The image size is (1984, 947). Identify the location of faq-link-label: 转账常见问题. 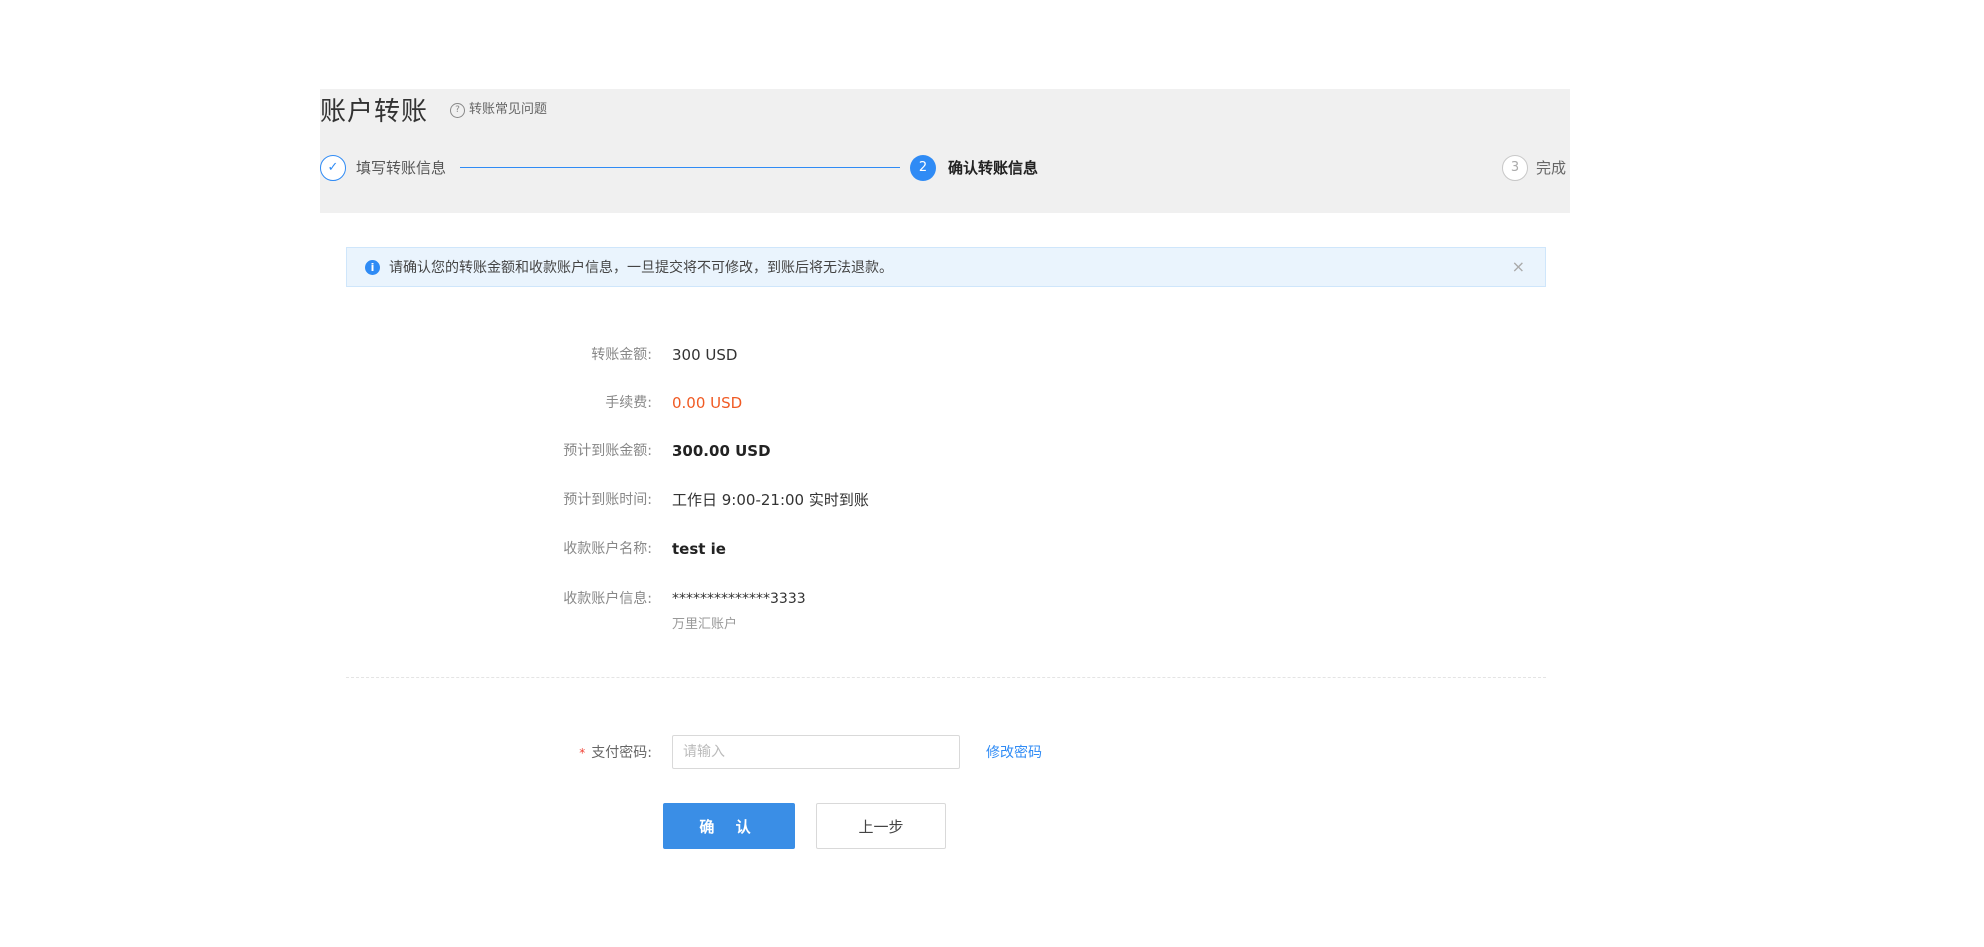
(508, 109).